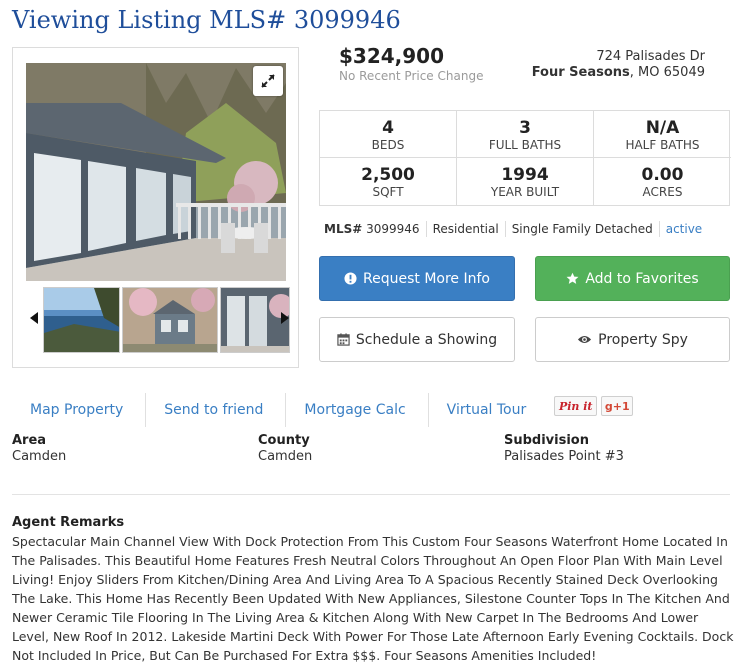  I want to click on request-more-info-button: Request More Info, so click(417, 278).